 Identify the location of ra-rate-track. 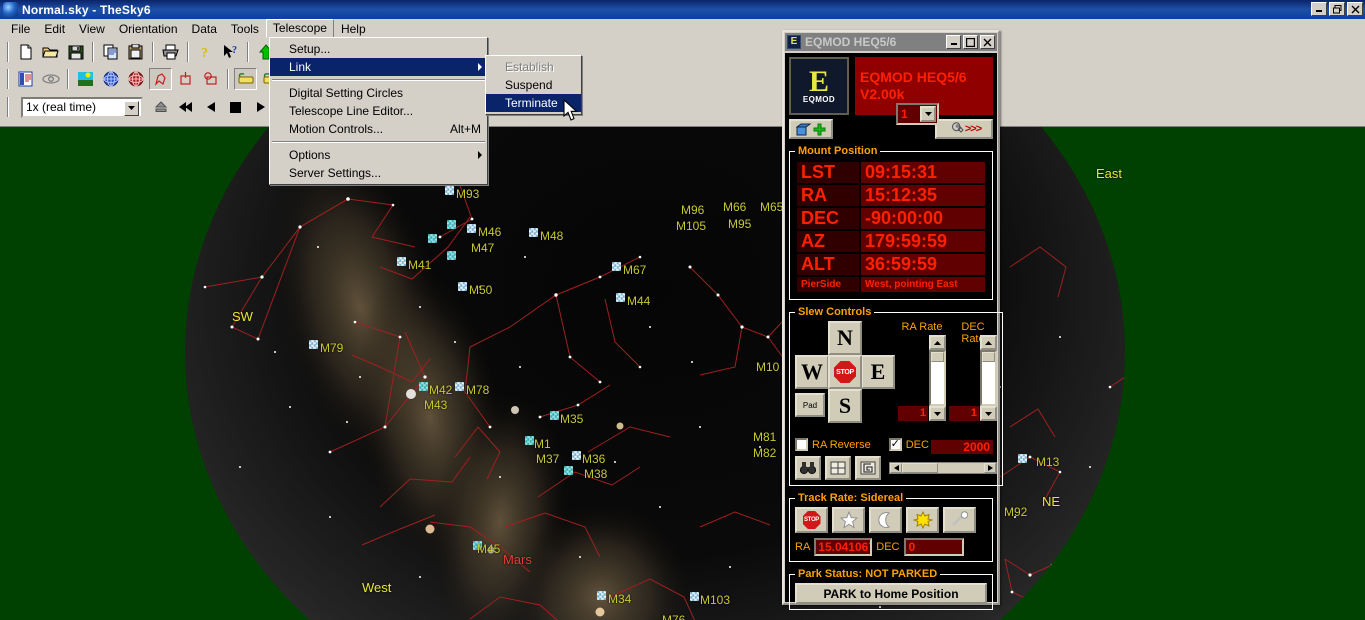
(937, 378).